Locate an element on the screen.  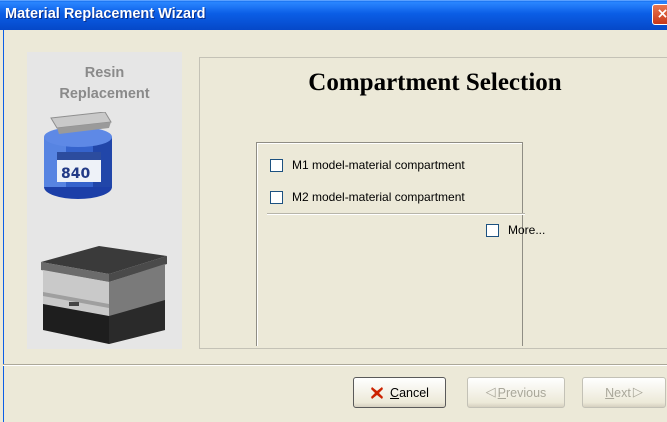
close-button: × is located at coordinates (659, 14).